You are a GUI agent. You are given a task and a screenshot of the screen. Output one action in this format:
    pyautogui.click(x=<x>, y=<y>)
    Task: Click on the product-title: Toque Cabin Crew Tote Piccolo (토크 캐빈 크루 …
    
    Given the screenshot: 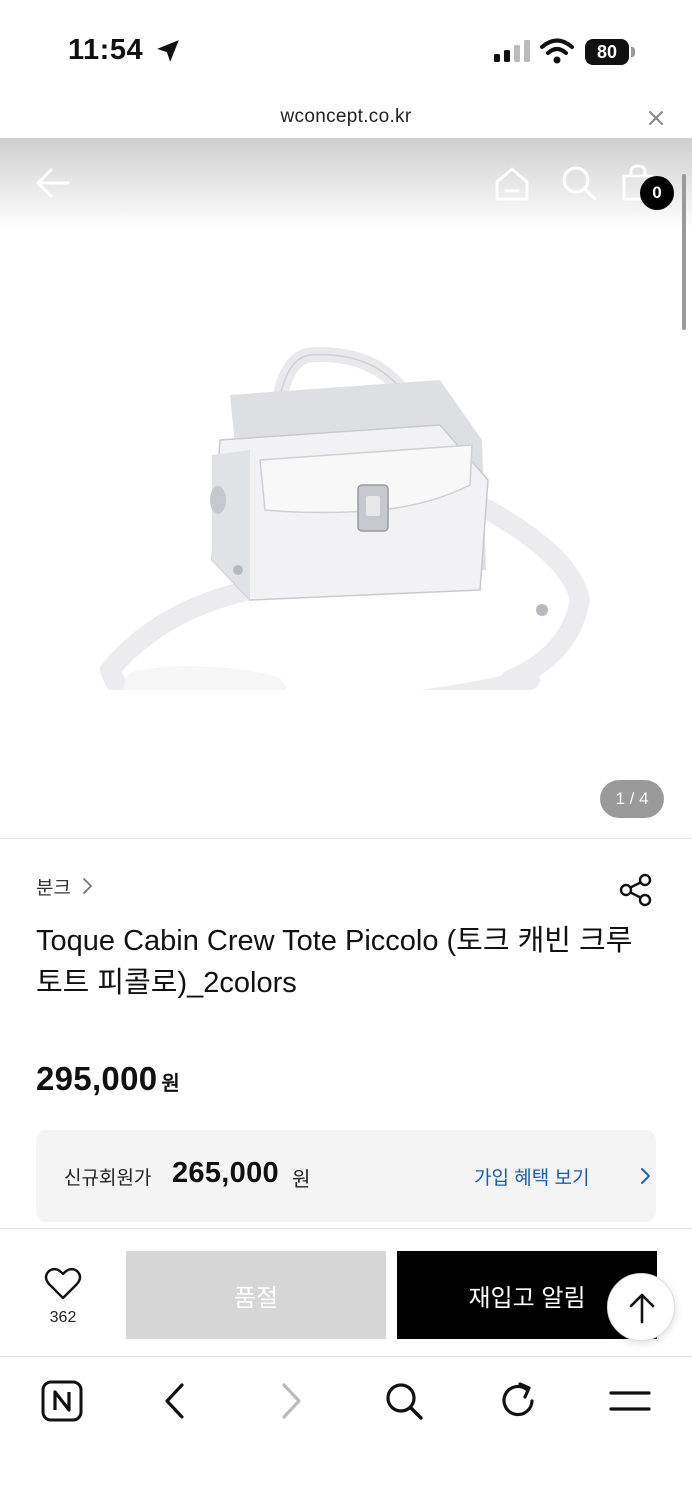 What is the action you would take?
    pyautogui.click(x=334, y=962)
    